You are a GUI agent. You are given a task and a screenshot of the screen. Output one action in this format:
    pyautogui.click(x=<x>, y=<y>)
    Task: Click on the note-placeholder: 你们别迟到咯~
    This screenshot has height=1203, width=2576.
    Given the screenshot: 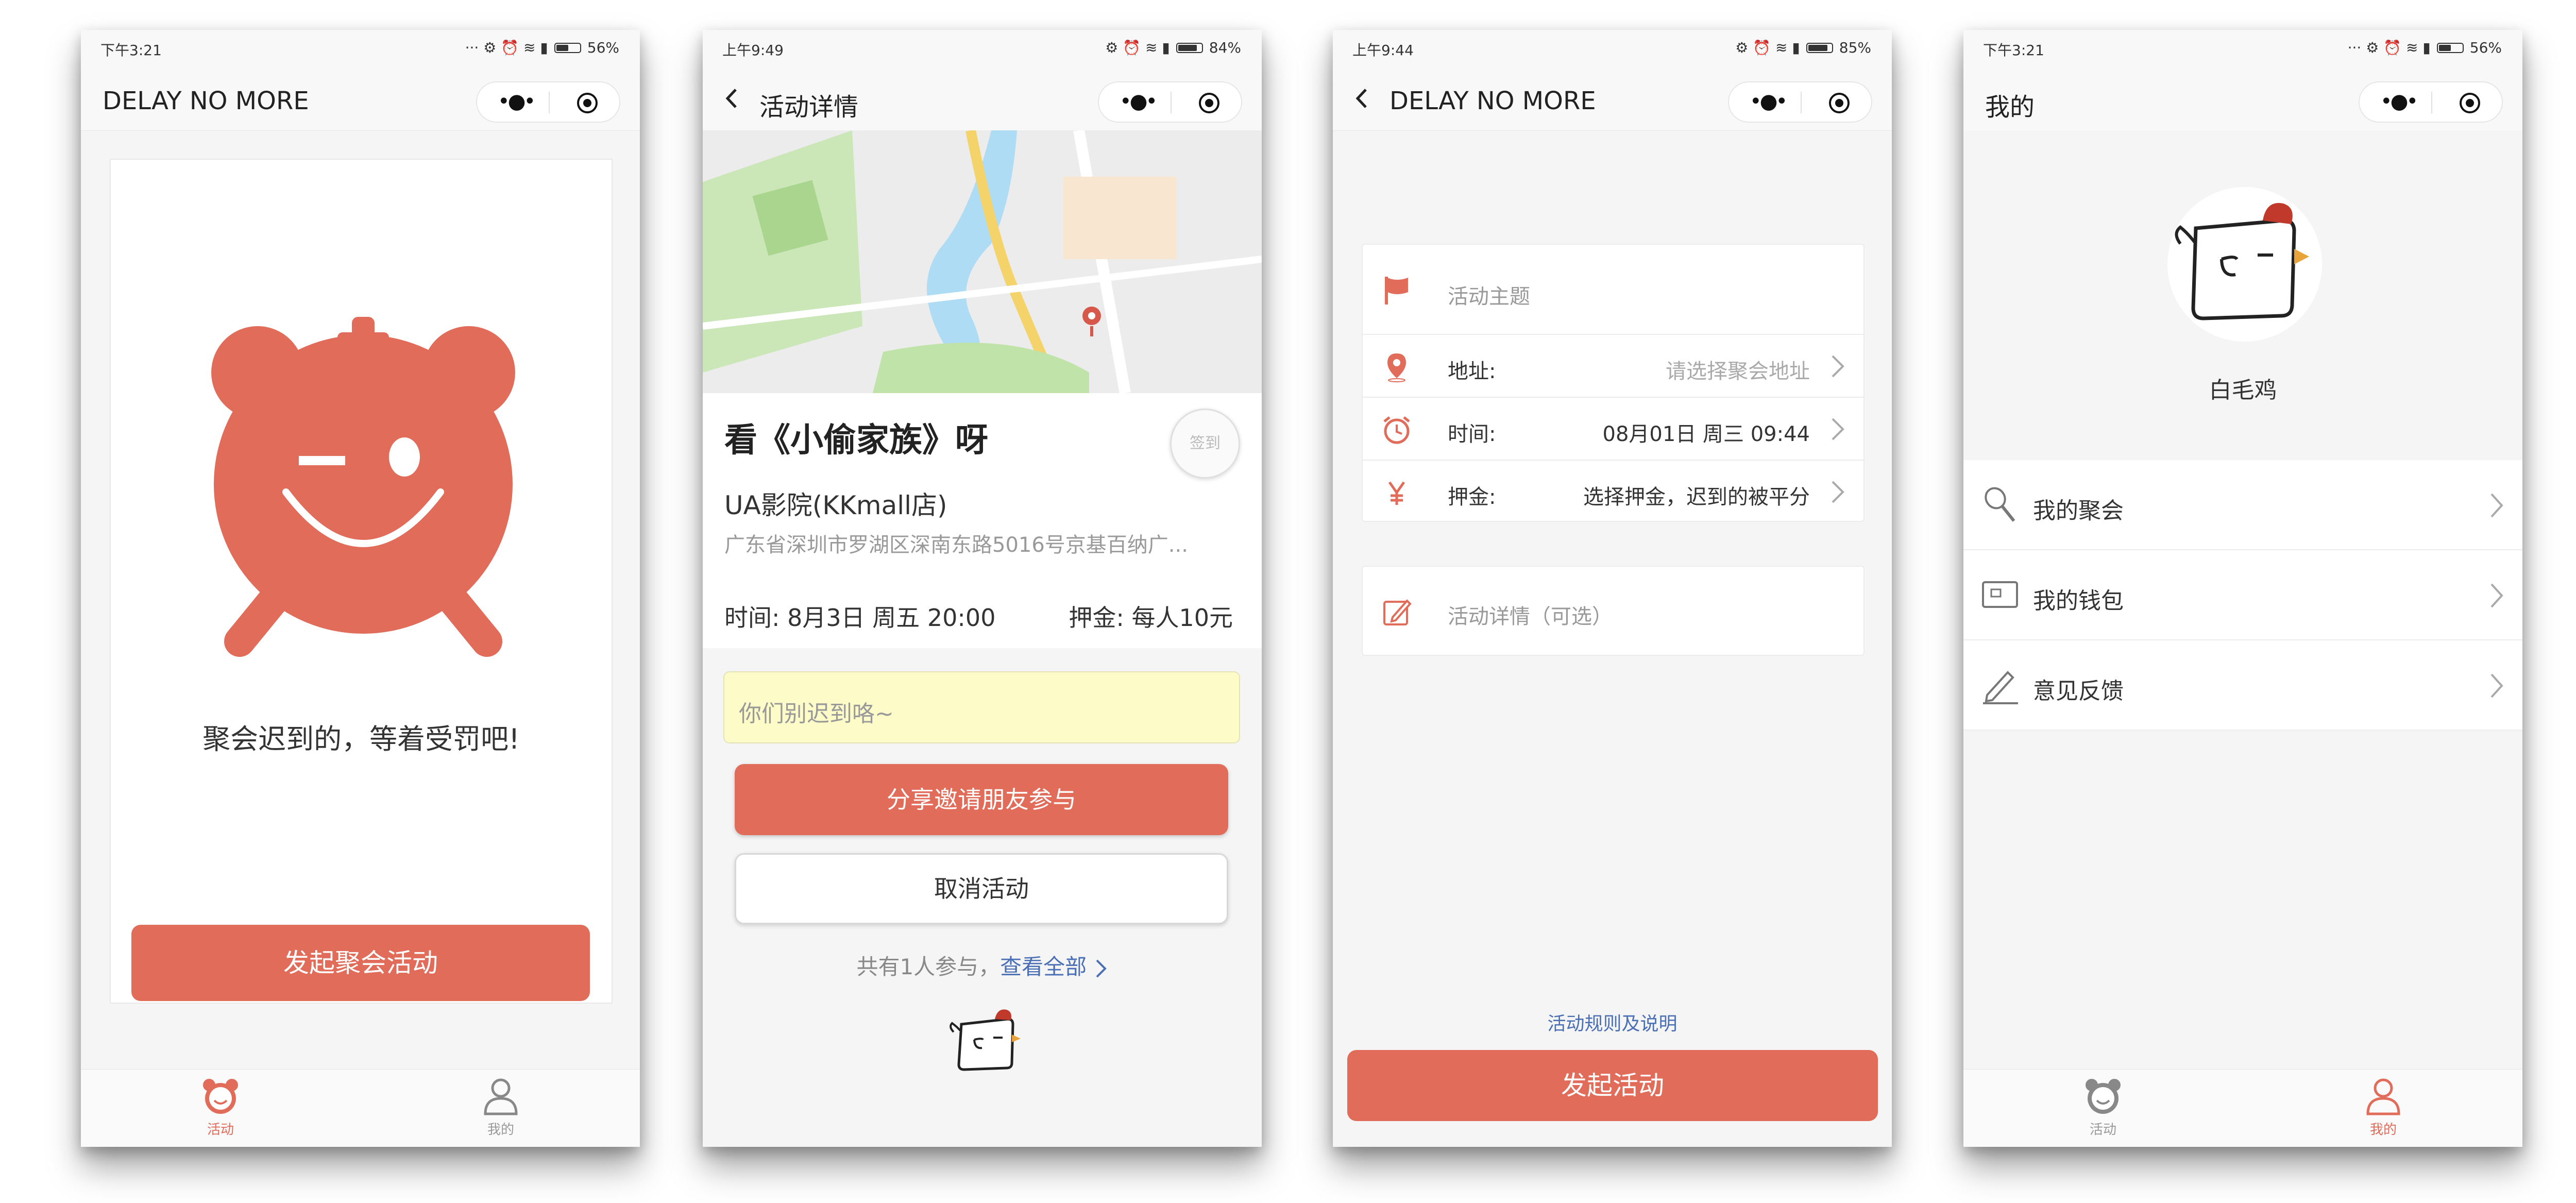 What is the action you would take?
    pyautogui.click(x=816, y=714)
    